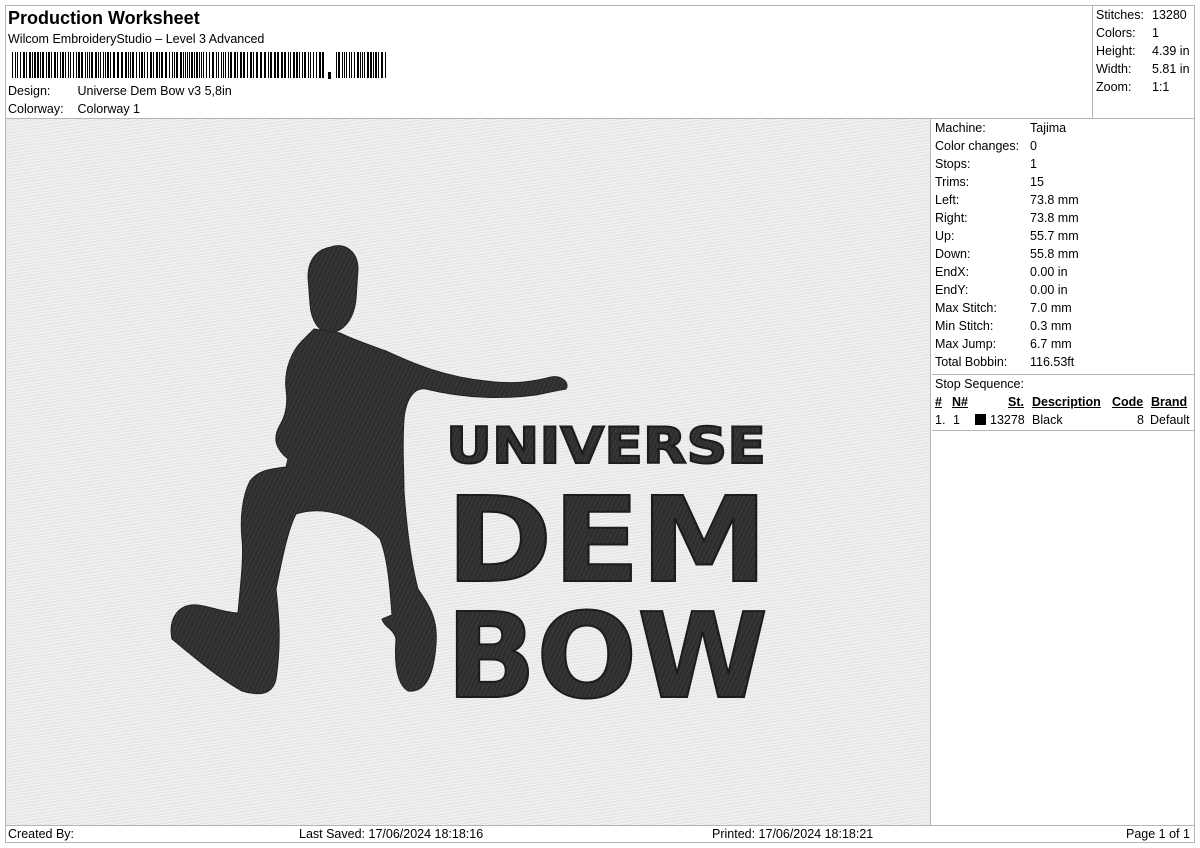 The height and width of the screenshot is (848, 1200). What do you see at coordinates (1005, 362) in the screenshot?
I see `info-total-bobbin: Total Bobbin: 116.53ft` at bounding box center [1005, 362].